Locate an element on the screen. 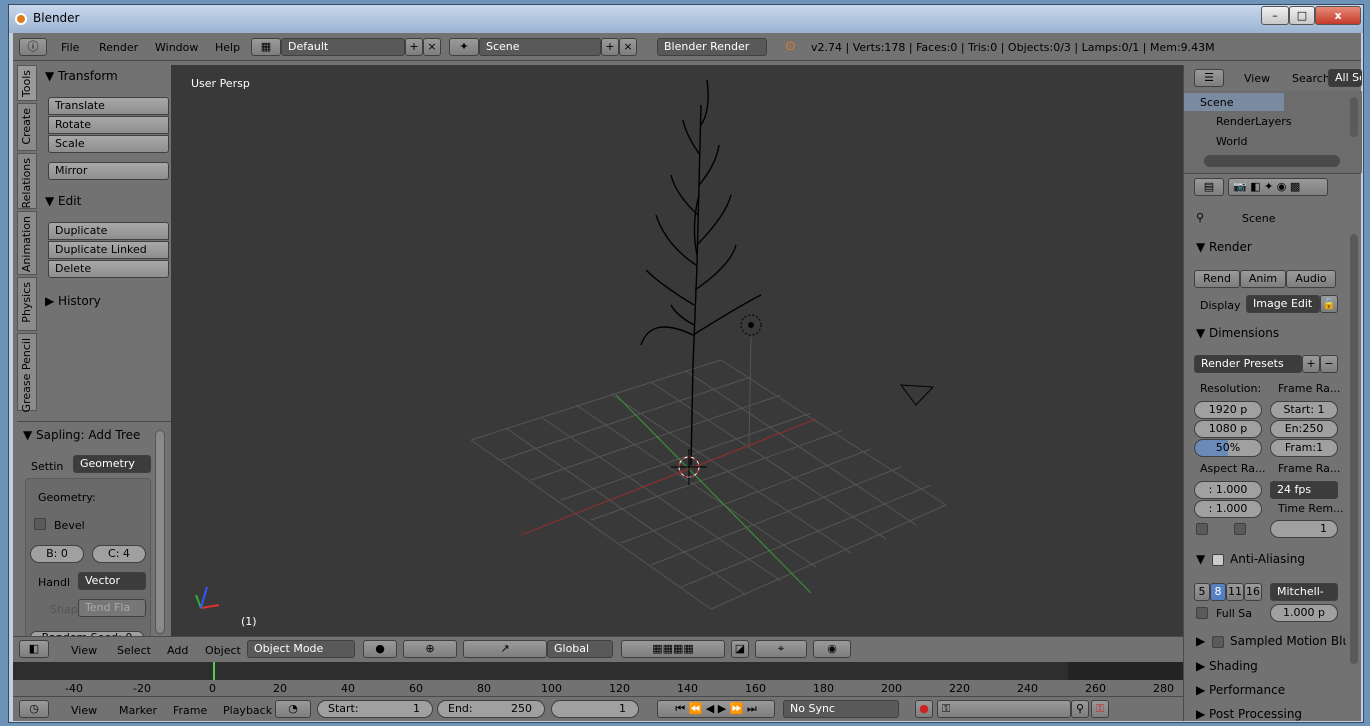  menu-view: View is located at coordinates (84, 650).